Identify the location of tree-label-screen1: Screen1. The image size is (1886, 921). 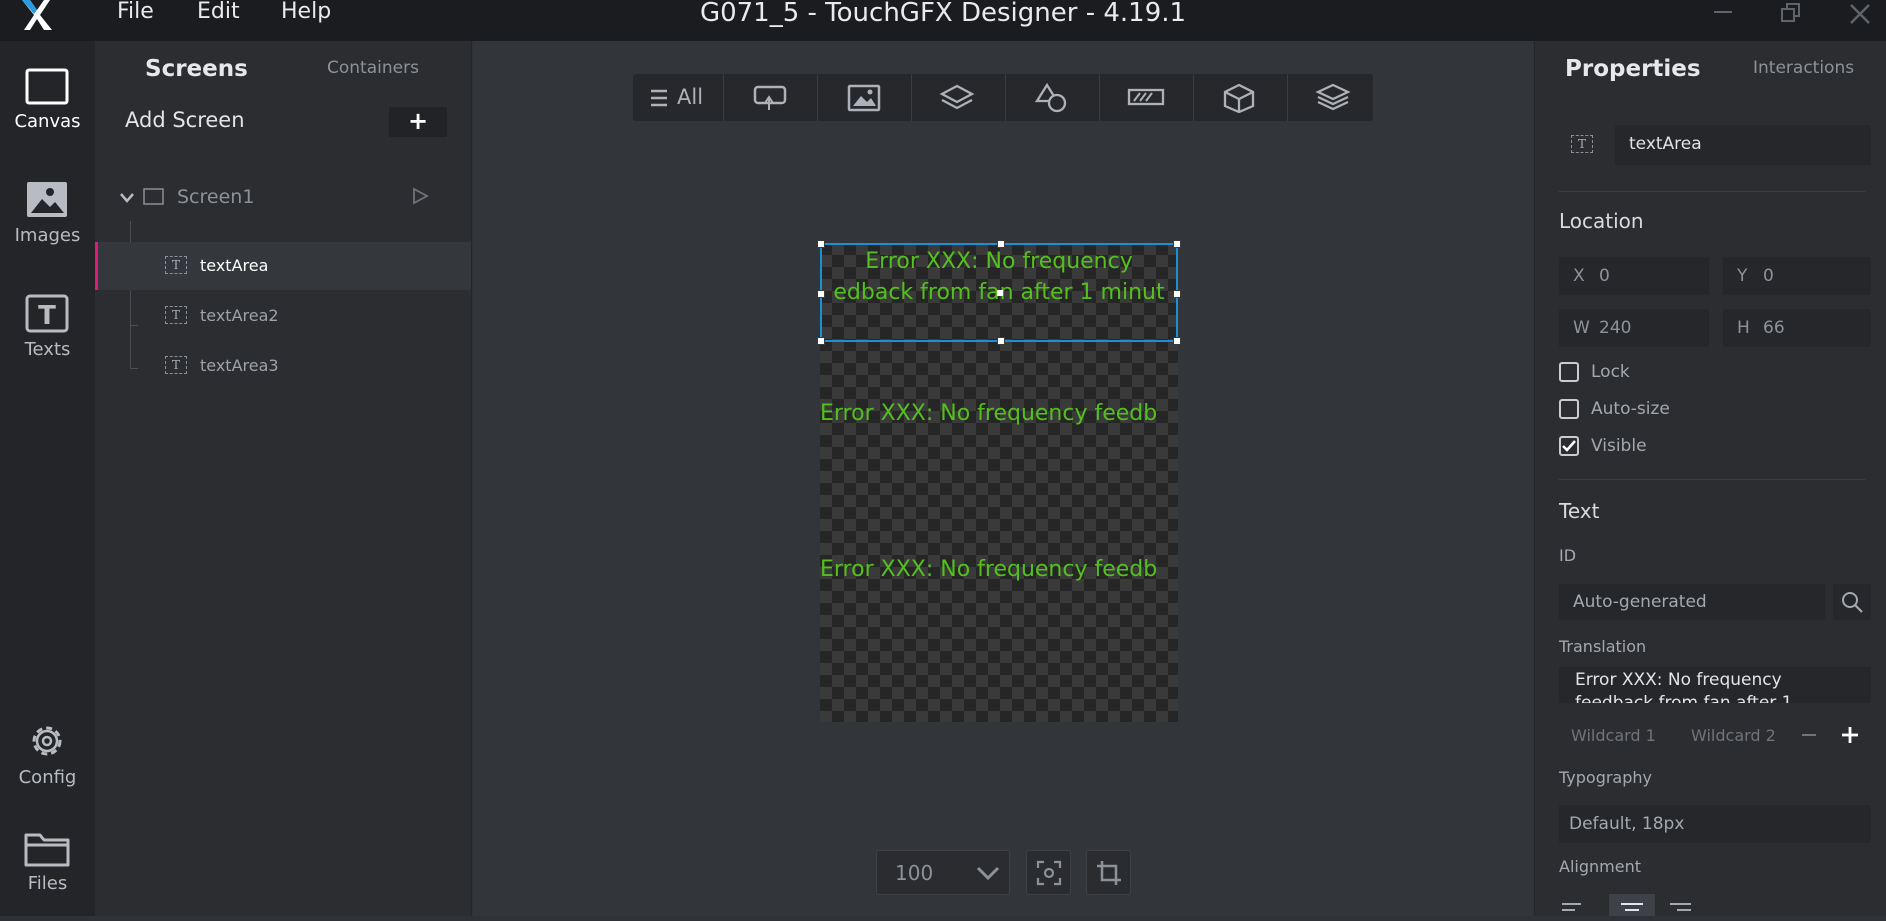
(216, 197).